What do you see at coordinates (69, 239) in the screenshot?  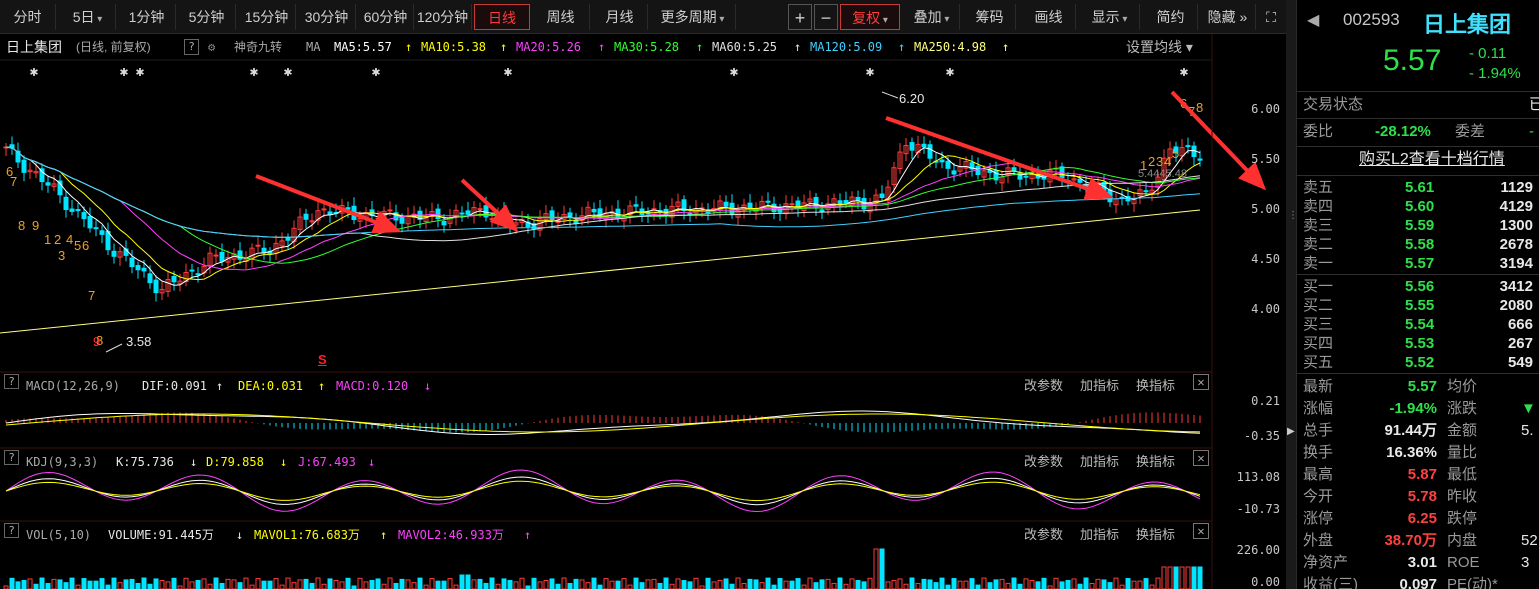 I see `nine-turn-digit: 4` at bounding box center [69, 239].